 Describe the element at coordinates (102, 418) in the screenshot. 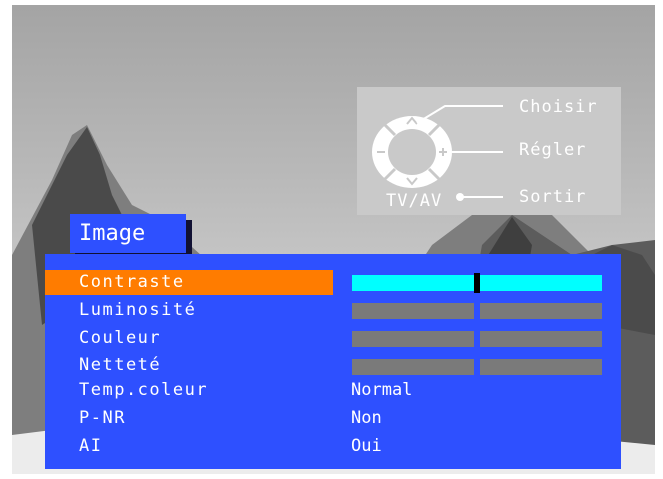

I see `menu-item-label: P-NR` at that location.